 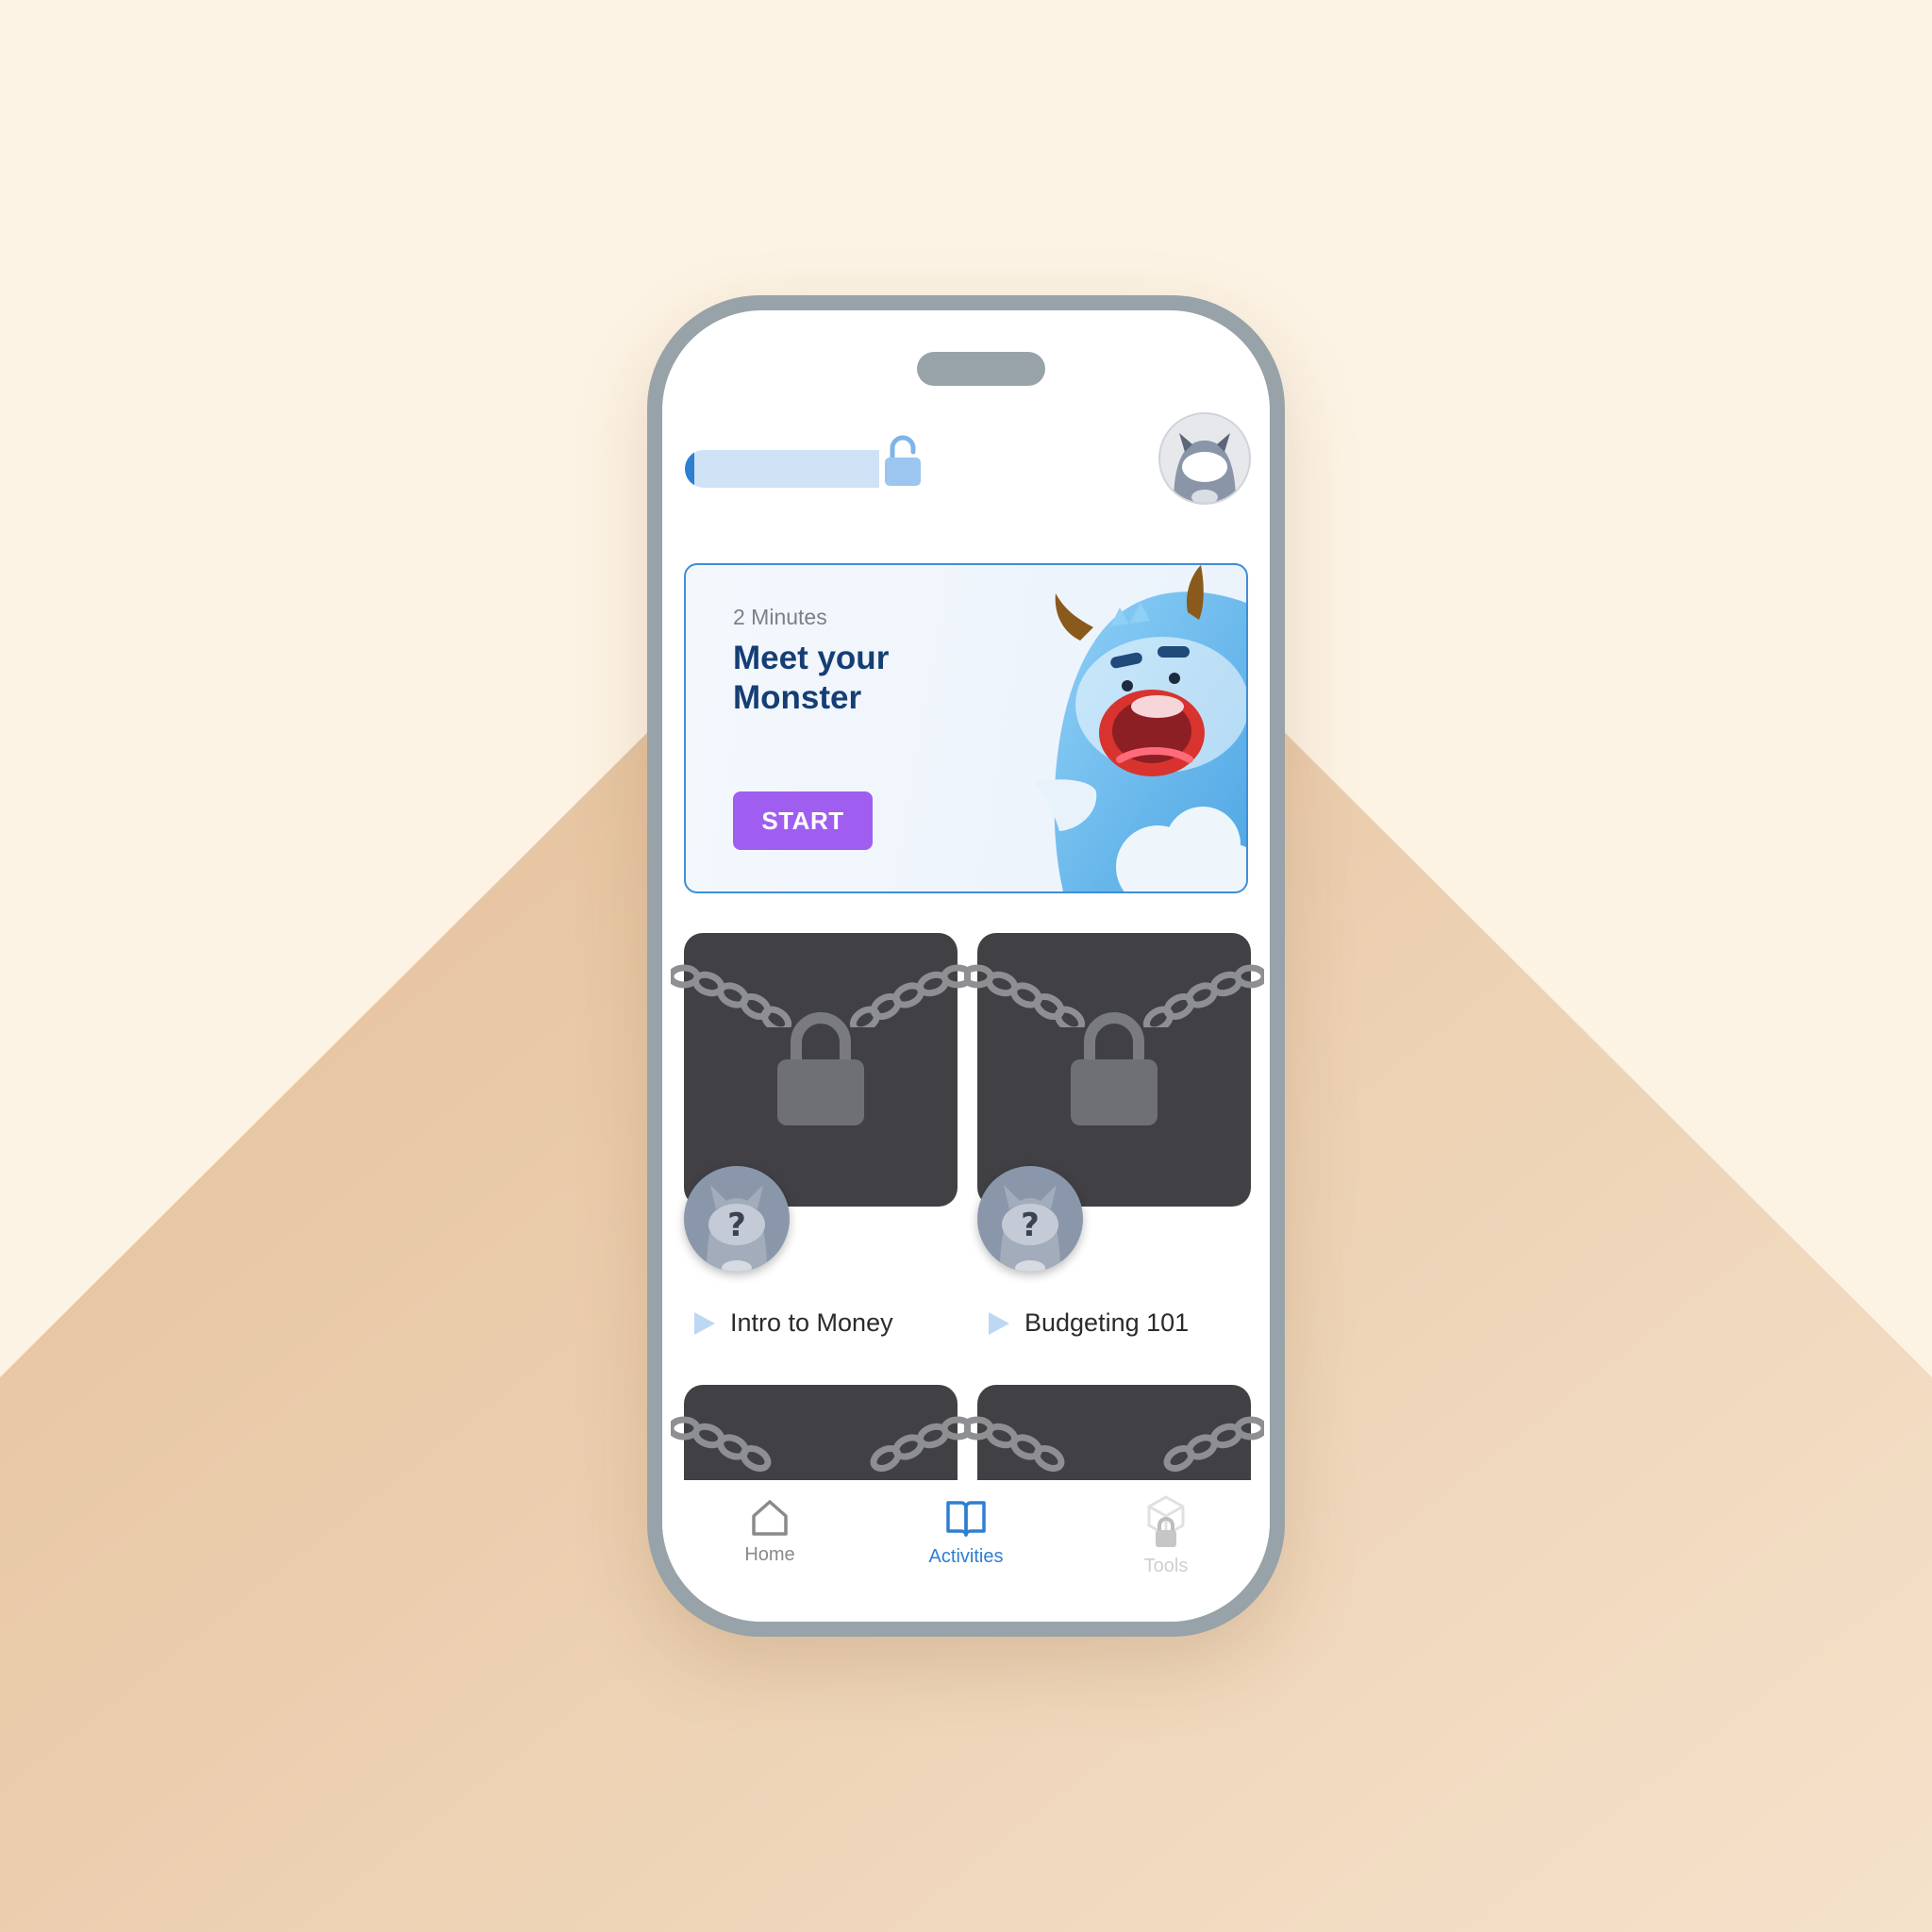 What do you see at coordinates (1140, 728) in the screenshot?
I see `blue-monster-illustration` at bounding box center [1140, 728].